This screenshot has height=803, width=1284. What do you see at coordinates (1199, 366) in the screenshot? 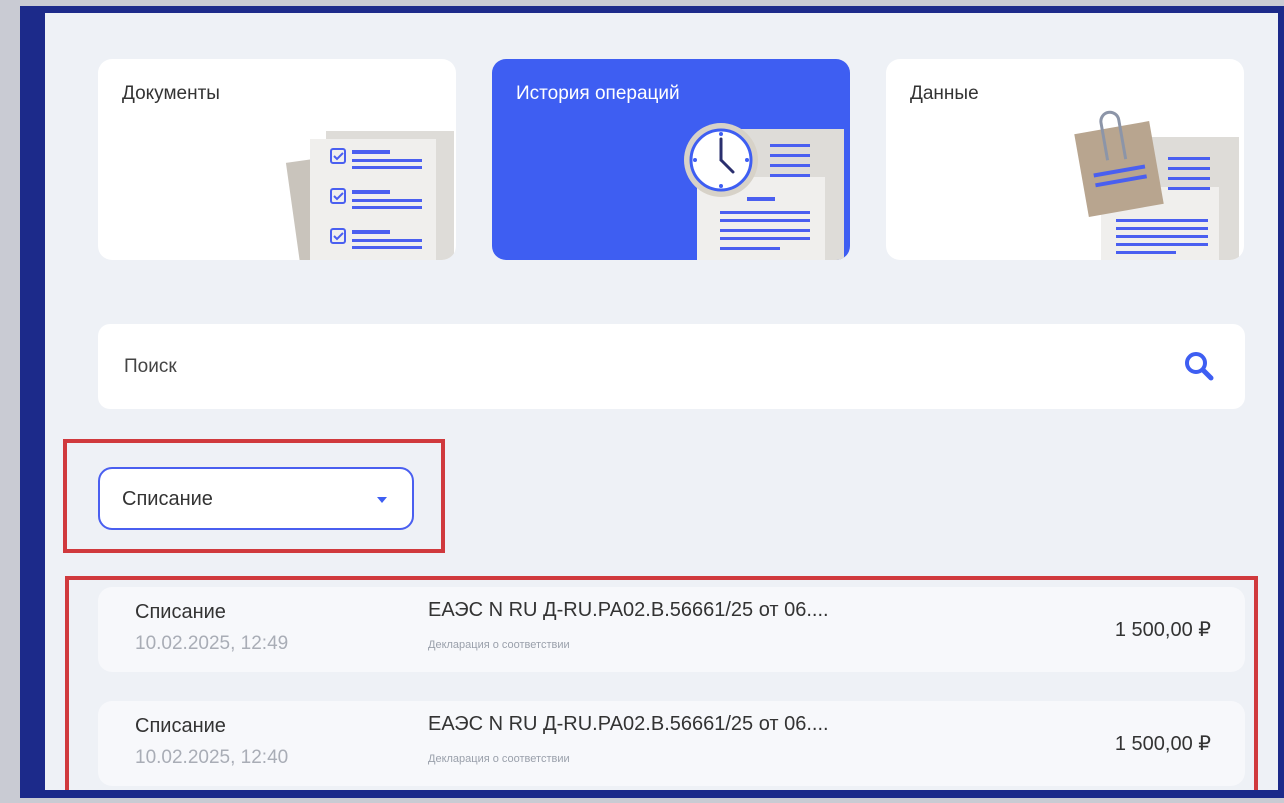
I see `search-icon` at bounding box center [1199, 366].